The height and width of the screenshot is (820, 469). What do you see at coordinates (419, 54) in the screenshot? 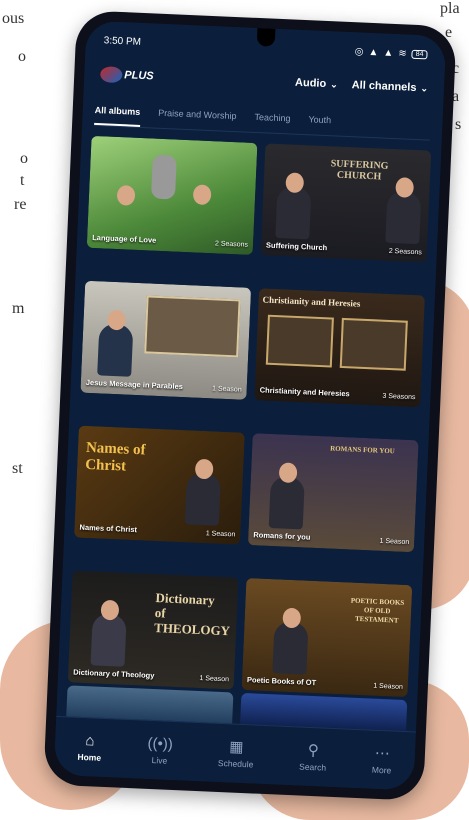
I see `battery-icon: 84` at bounding box center [419, 54].